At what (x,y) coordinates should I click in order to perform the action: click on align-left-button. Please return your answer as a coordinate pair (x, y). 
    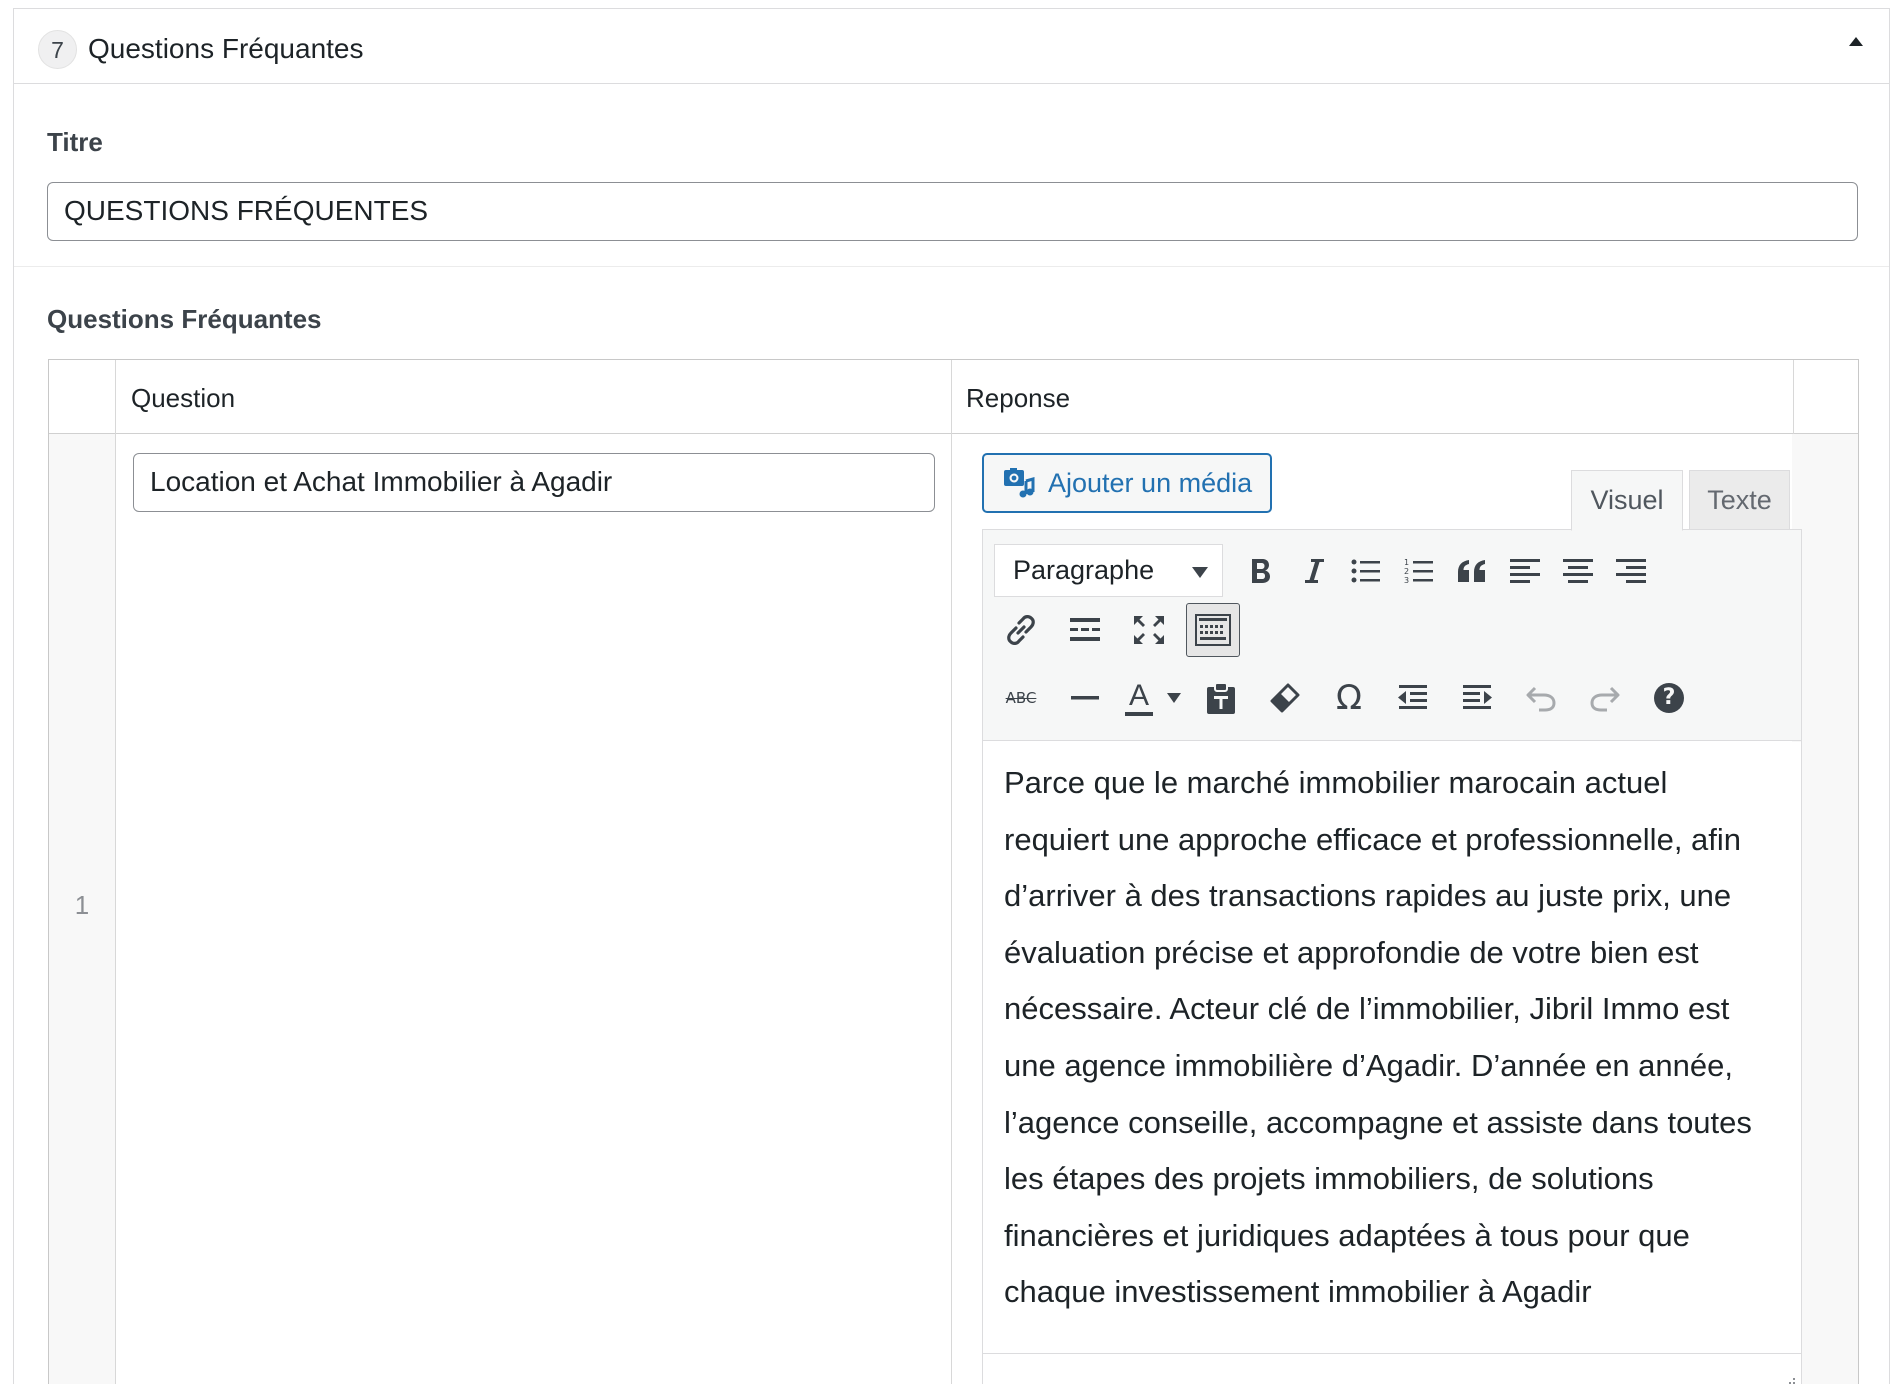
    Looking at the image, I should click on (1525, 571).